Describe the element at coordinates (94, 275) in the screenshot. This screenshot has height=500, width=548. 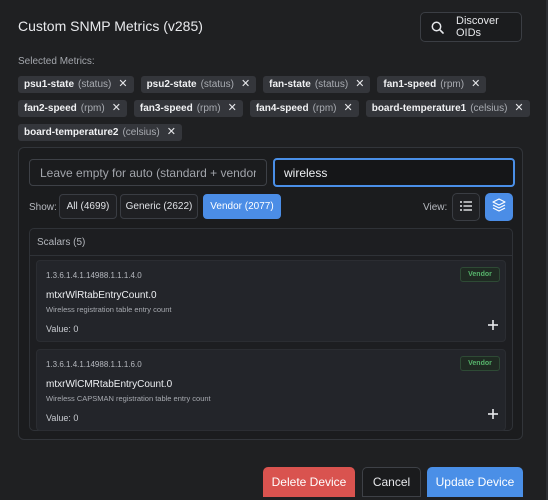
I see `oid-number: 1.3.6.1.4.1.14988.1.1.1.4.0` at that location.